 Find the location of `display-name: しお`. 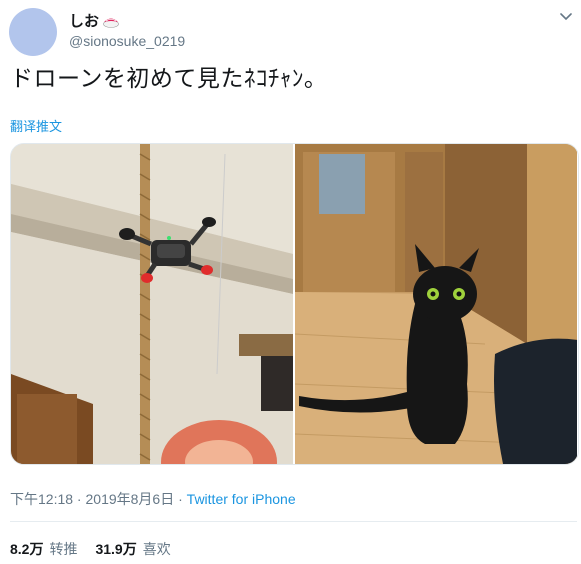

display-name: しお is located at coordinates (84, 20).